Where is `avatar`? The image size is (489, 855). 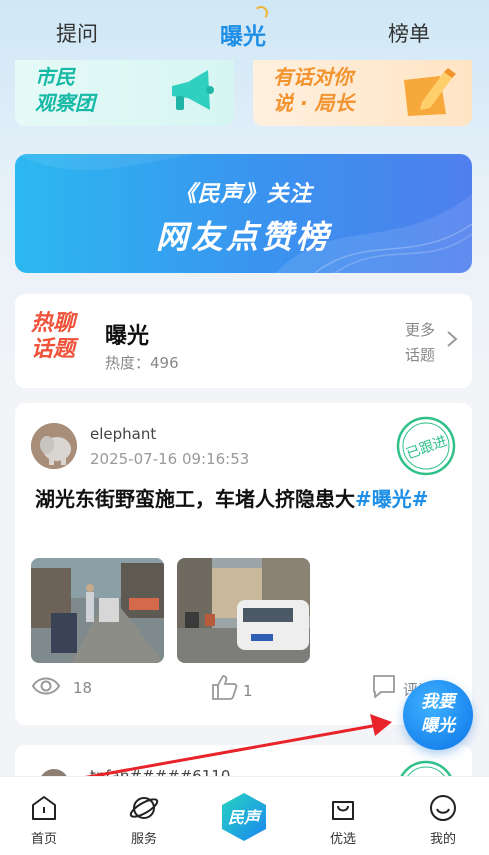 avatar is located at coordinates (54, 446).